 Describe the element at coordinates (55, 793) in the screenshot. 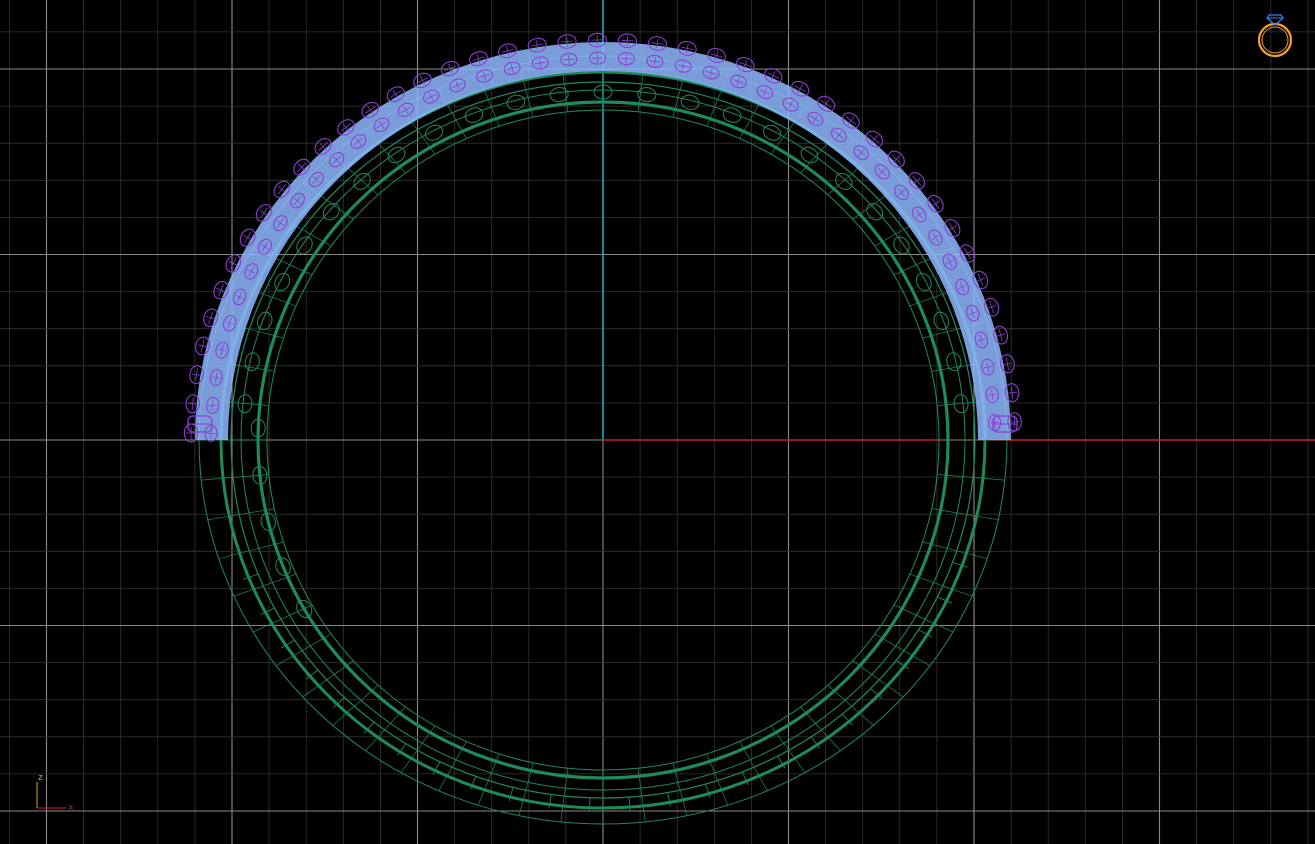

I see `axis-tripod: z x` at that location.